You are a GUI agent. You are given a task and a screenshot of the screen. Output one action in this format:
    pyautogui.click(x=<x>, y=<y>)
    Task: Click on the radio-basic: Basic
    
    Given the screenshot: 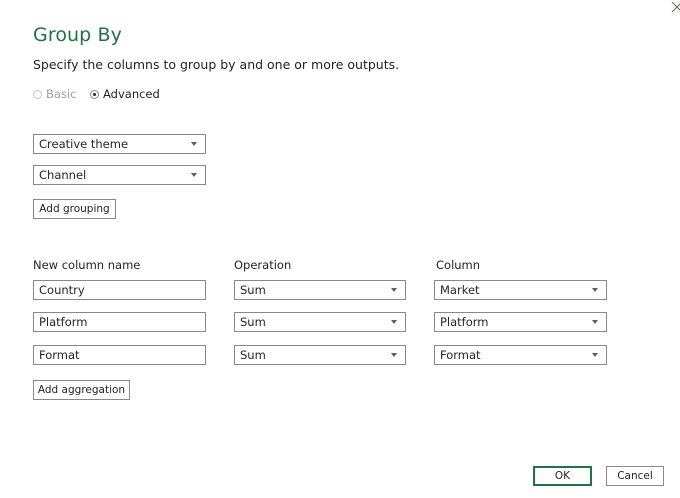 What is the action you would take?
    pyautogui.click(x=54, y=94)
    